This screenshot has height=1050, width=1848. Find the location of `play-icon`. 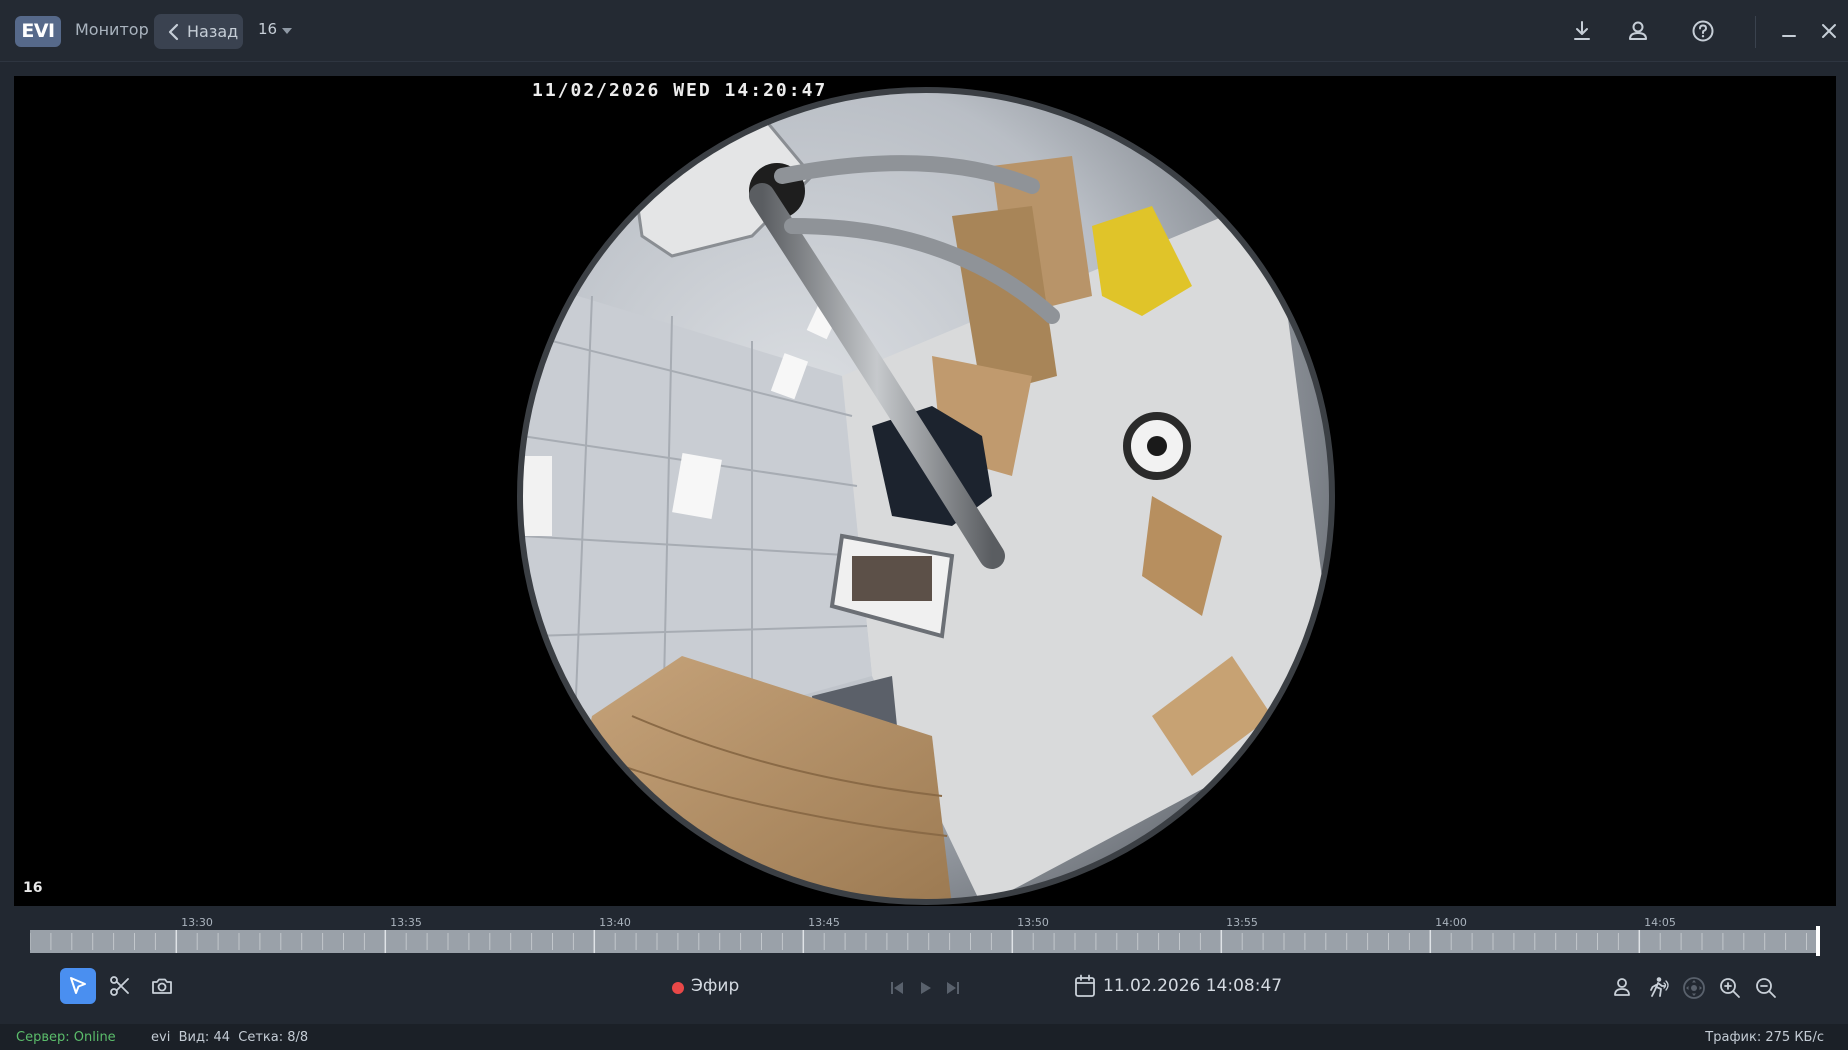

play-icon is located at coordinates (926, 988).